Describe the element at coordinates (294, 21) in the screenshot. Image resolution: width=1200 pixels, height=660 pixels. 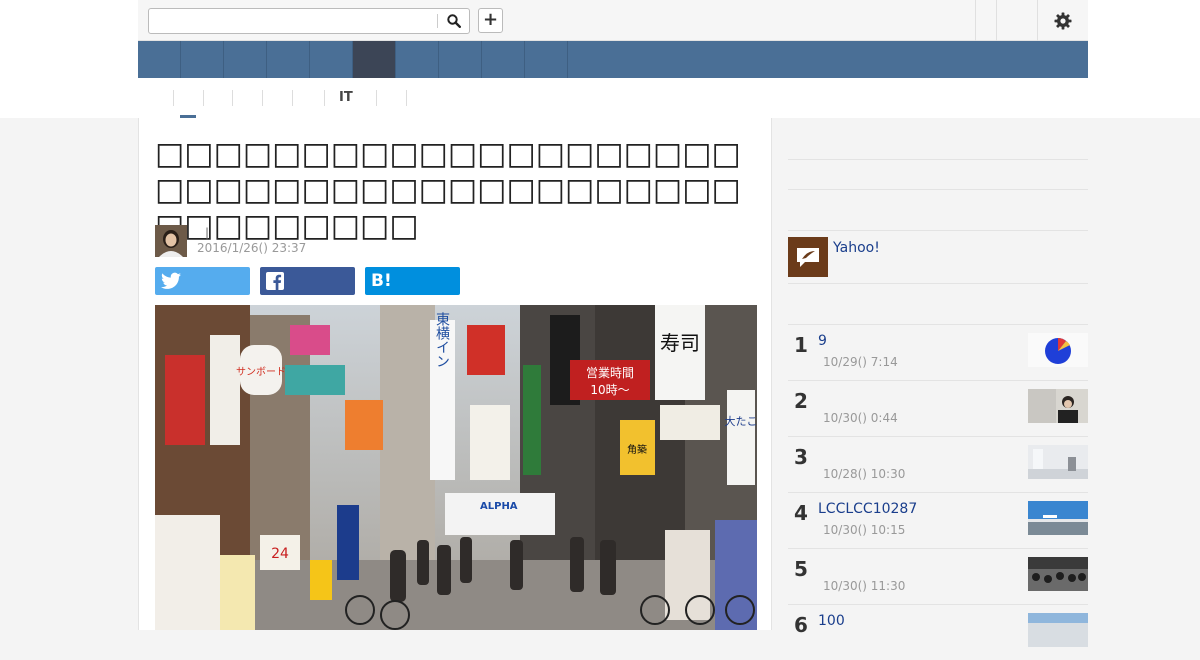
I see `search-input` at that location.